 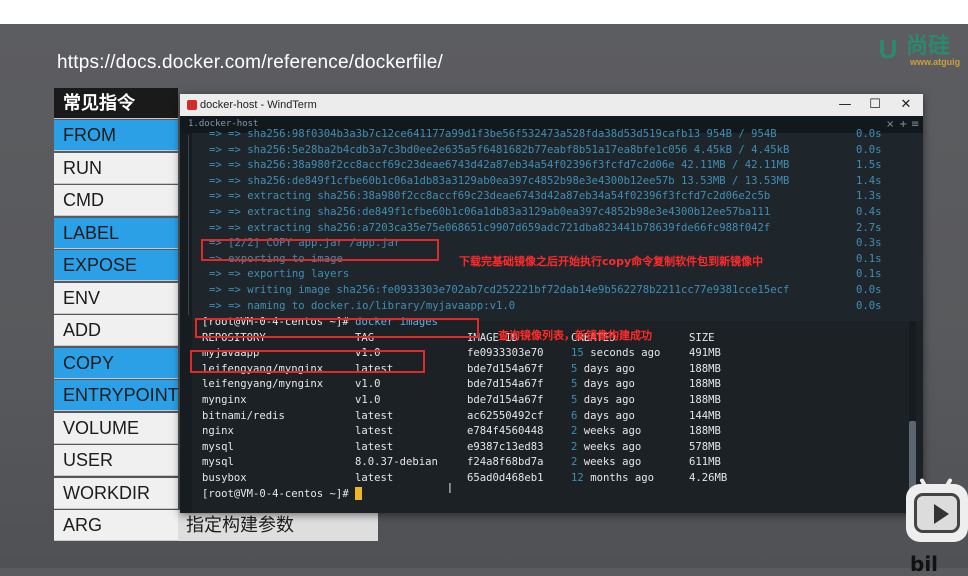 I want to click on logo-site-text: www.atguig, so click(x=935, y=62).